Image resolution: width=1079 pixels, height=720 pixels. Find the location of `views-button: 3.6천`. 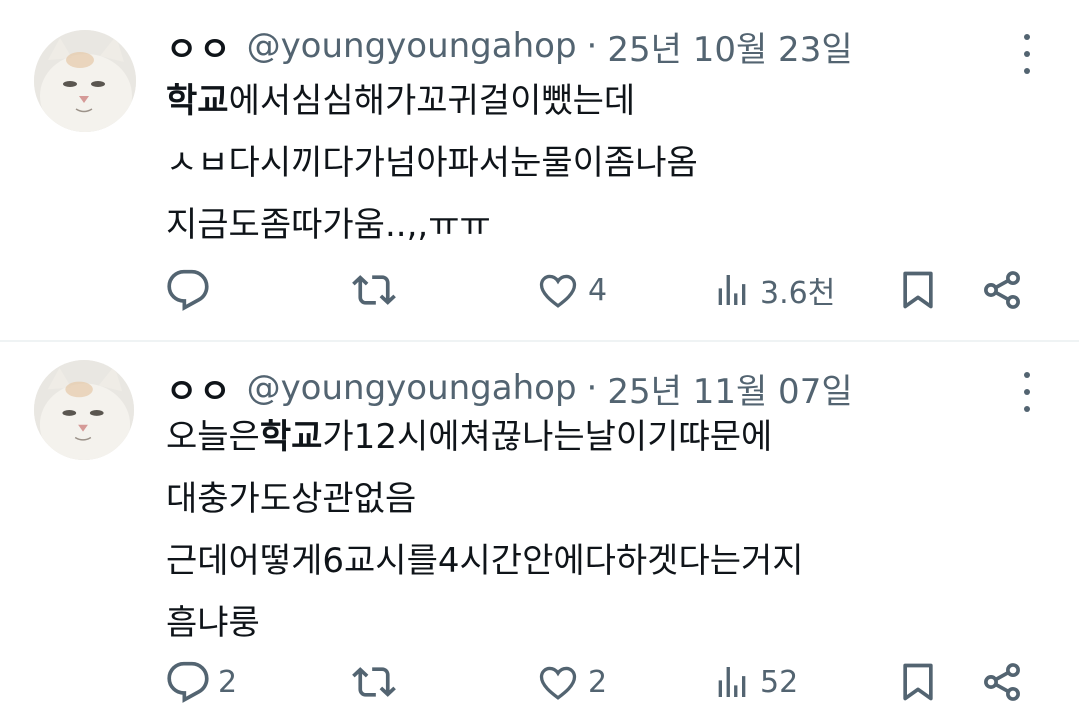

views-button: 3.6천 is located at coordinates (773, 290).